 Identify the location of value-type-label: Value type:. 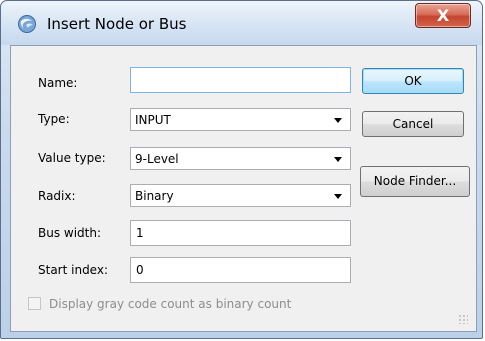
(72, 158).